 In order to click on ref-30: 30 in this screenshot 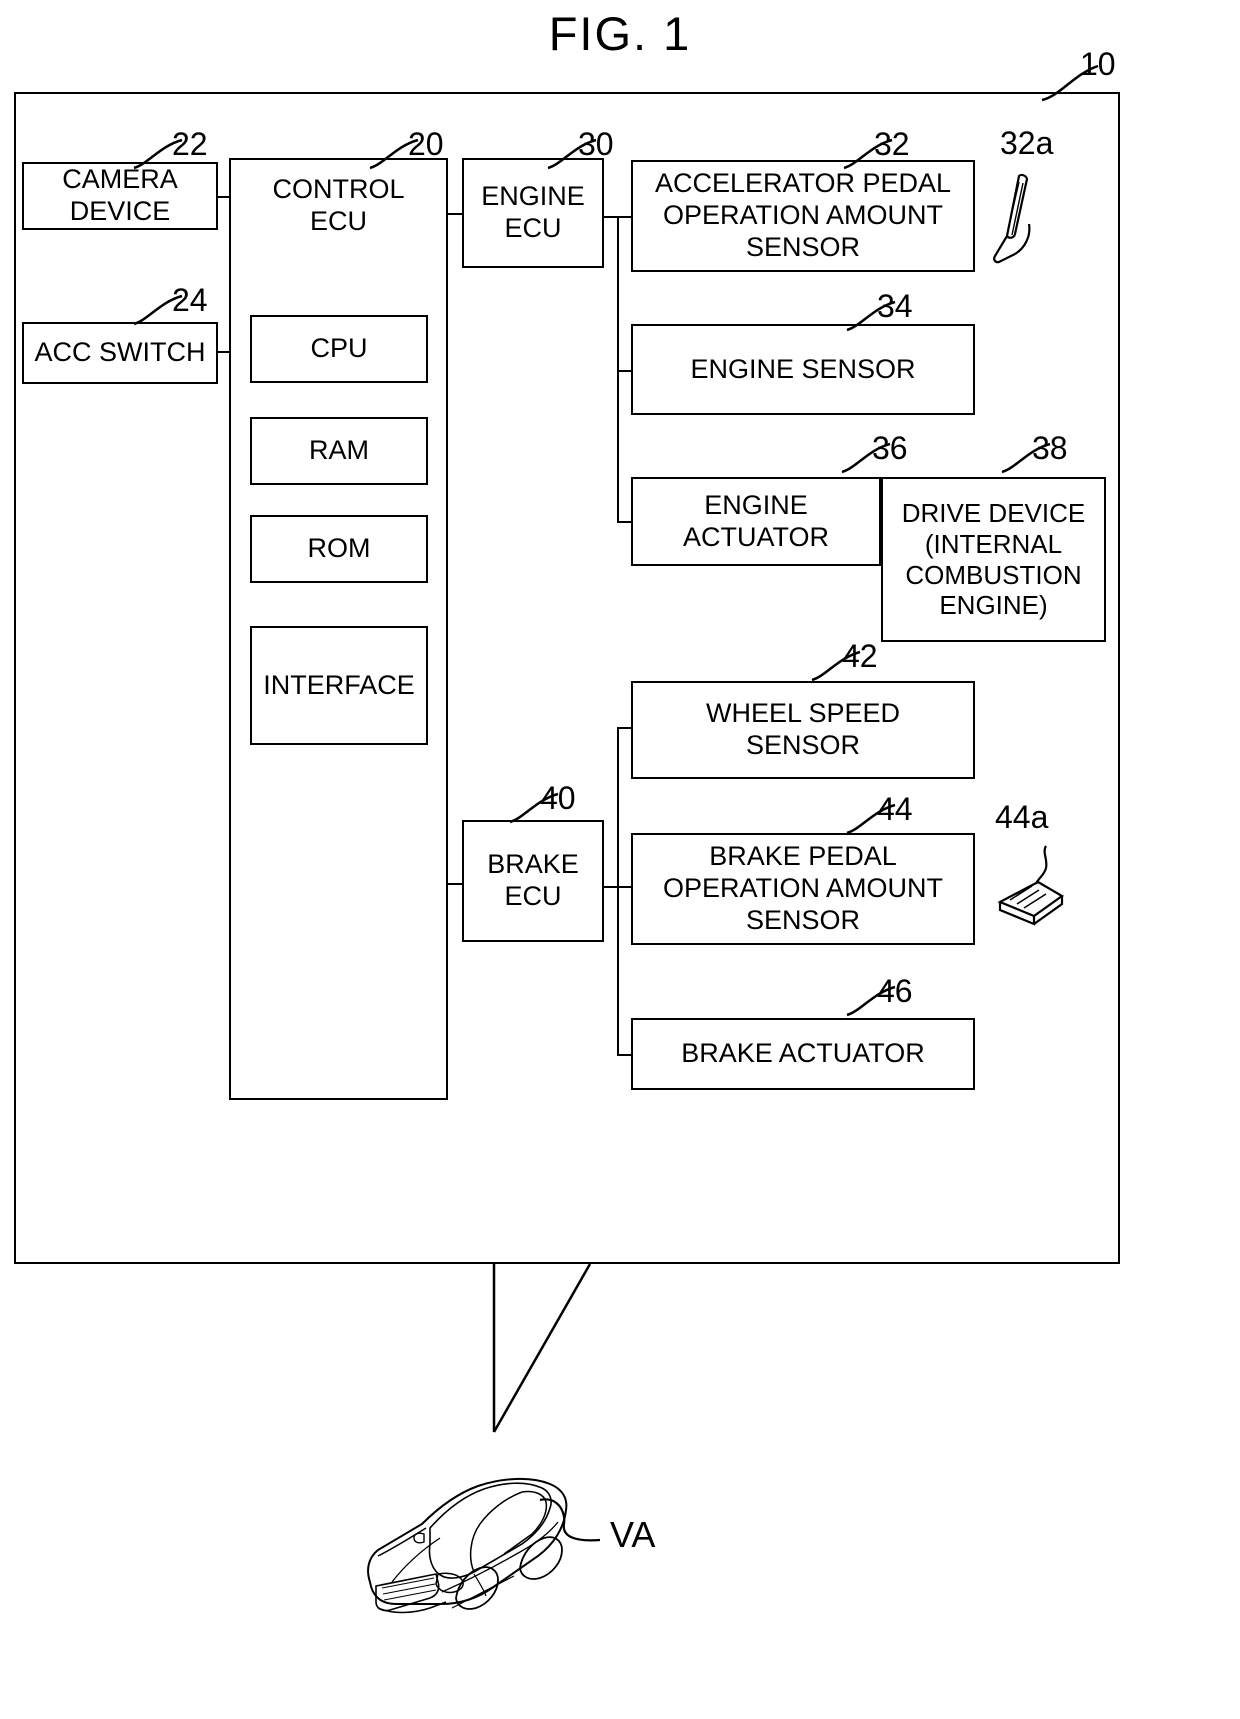, I will do `click(596, 144)`.